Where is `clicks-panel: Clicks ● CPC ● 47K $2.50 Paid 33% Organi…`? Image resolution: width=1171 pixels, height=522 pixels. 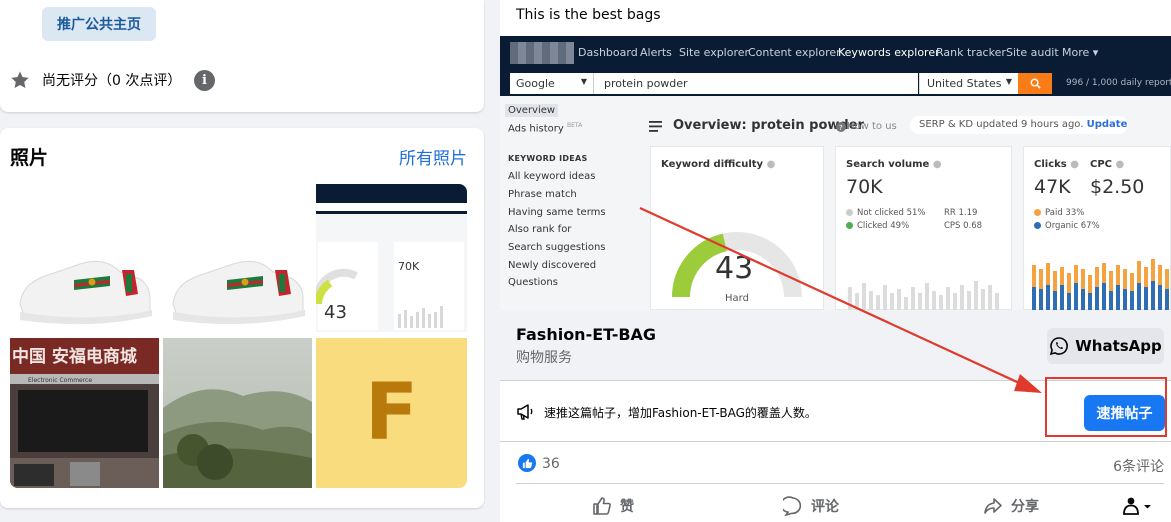 clicks-panel: Clicks ● CPC ● 47K $2.50 Paid 33% Organi… is located at coordinates (1097, 228).